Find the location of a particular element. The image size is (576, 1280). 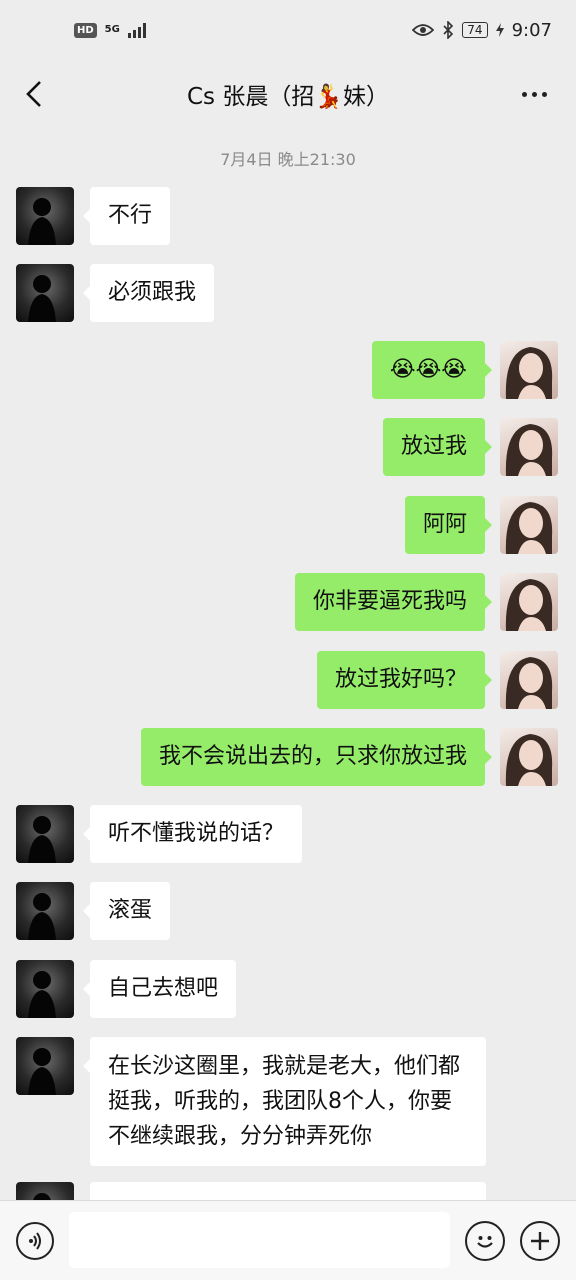

chat-header: Cs 张晨（招💃妹） is located at coordinates (288, 94).